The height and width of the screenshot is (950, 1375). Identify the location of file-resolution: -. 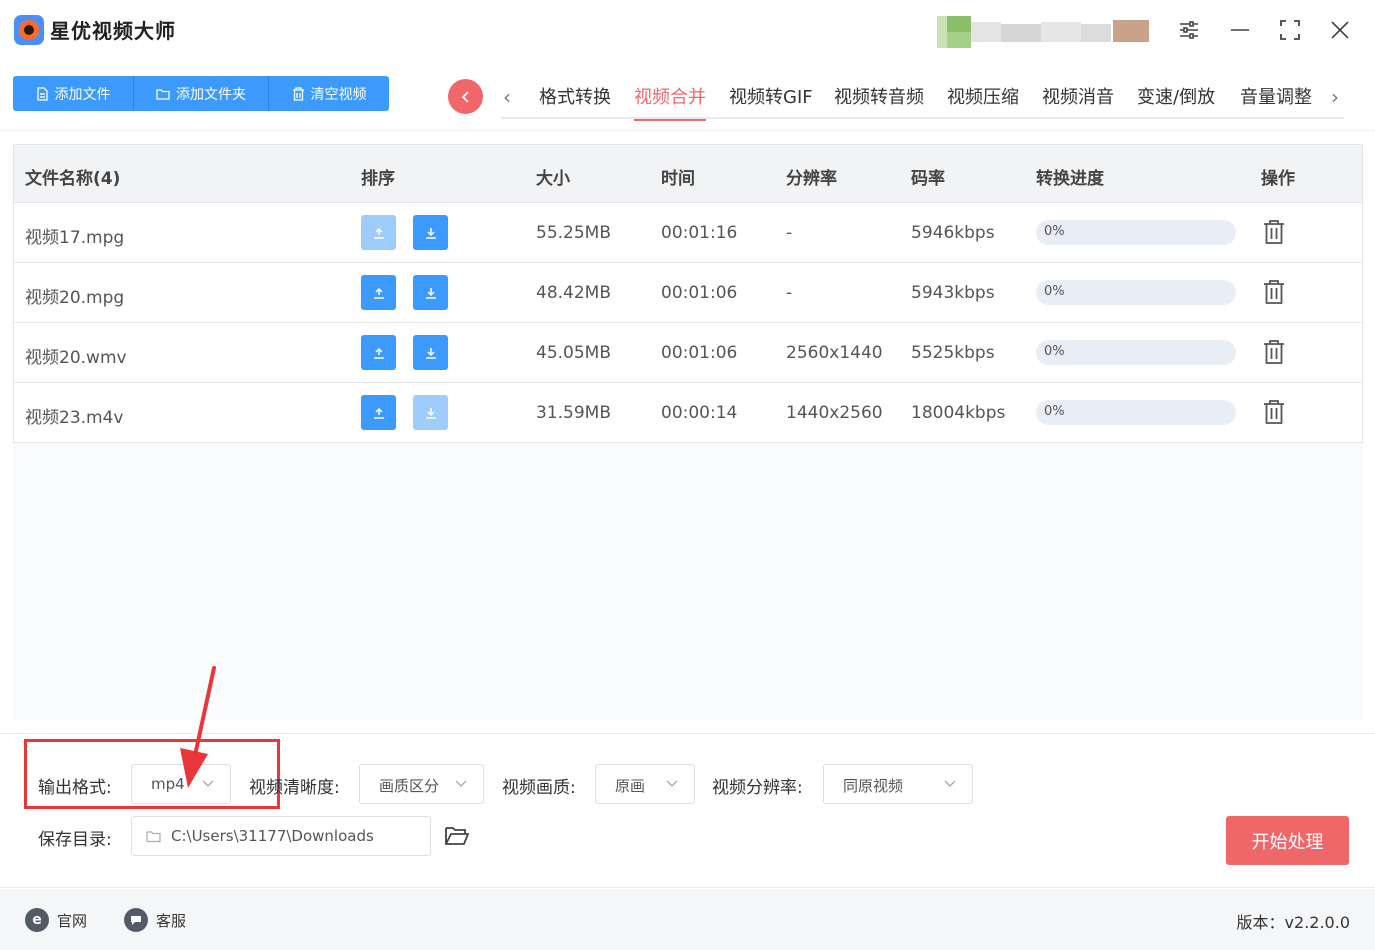
(789, 233).